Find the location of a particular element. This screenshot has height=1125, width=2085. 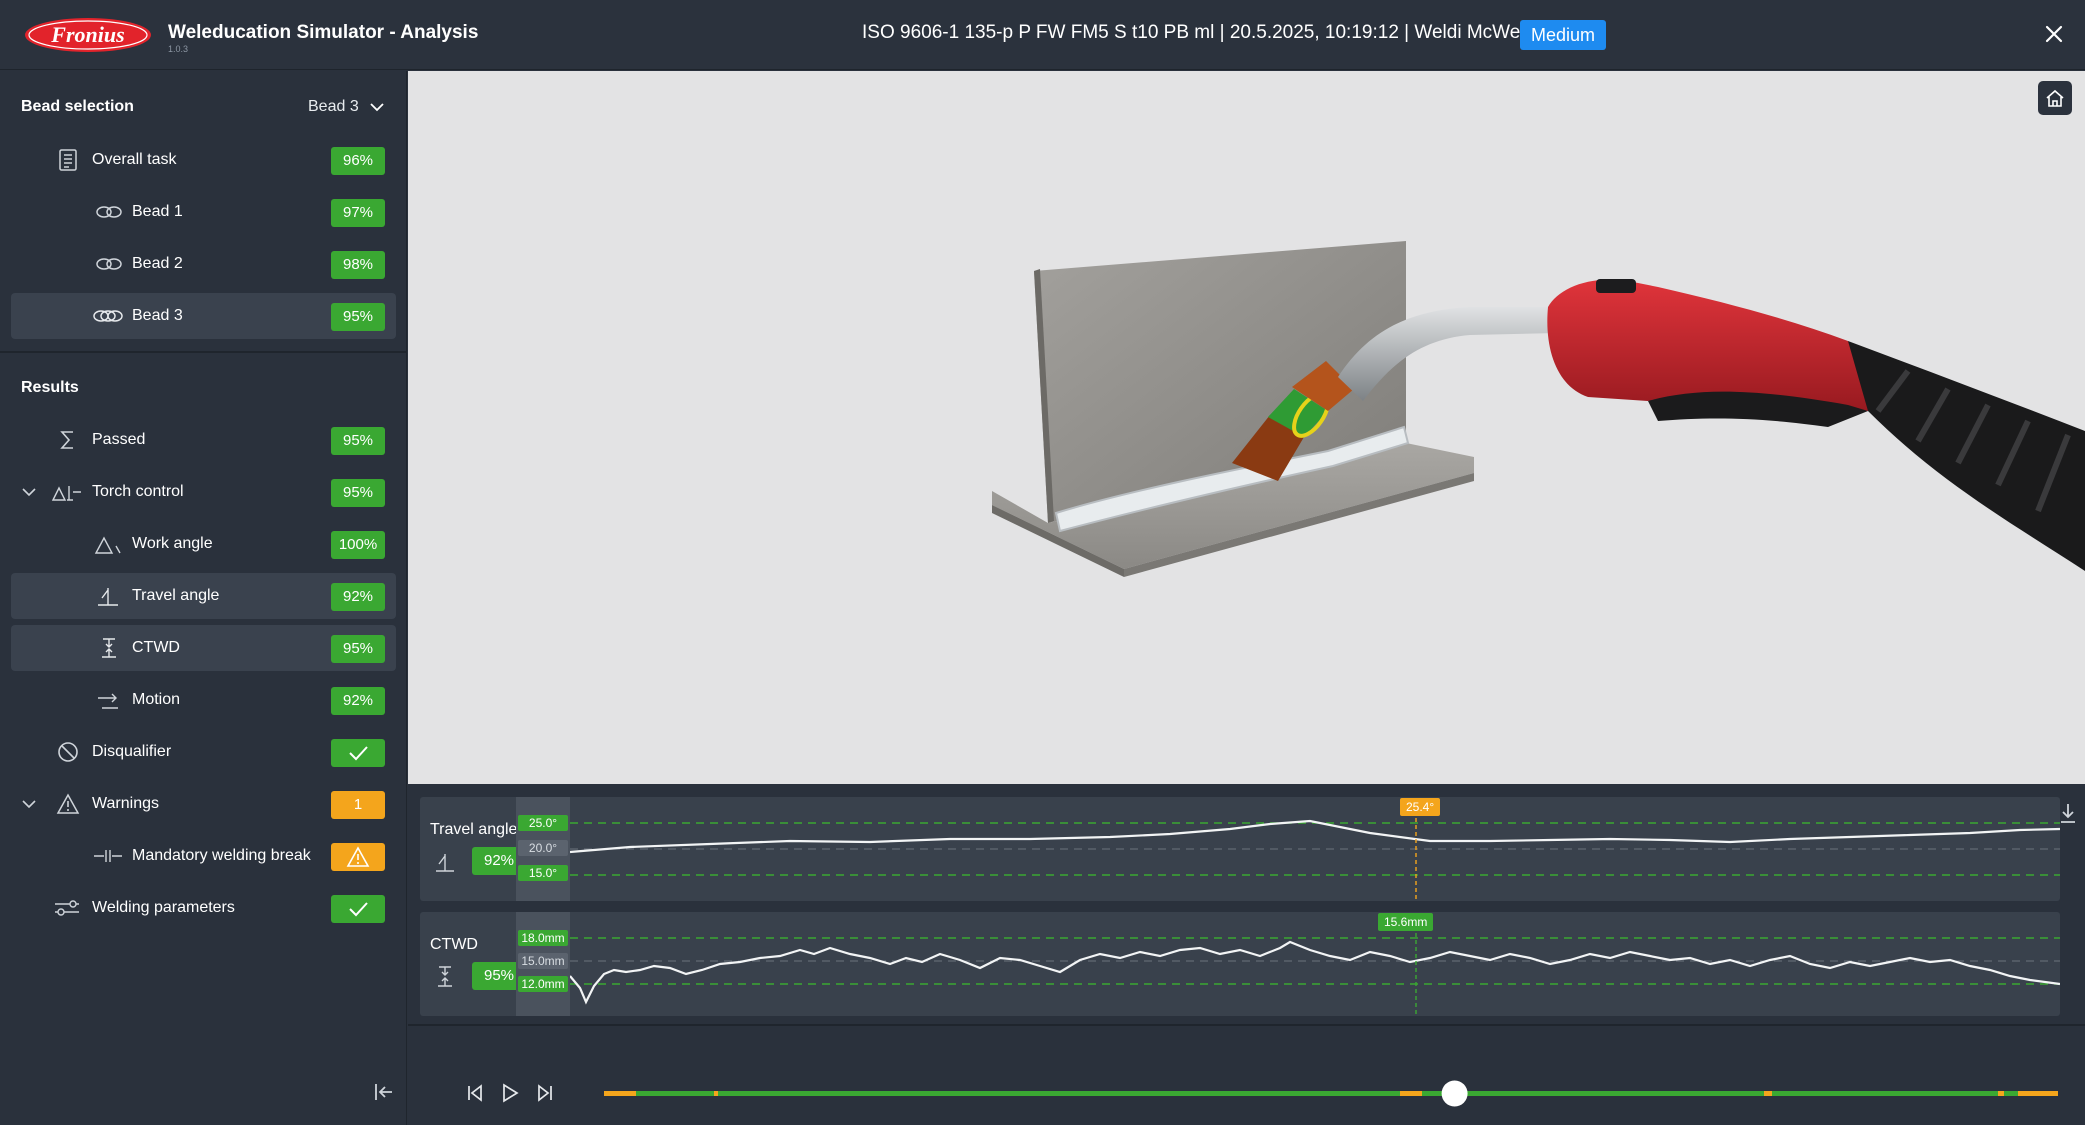

travel-angle-ref-high: 25.0° is located at coordinates (543, 823).